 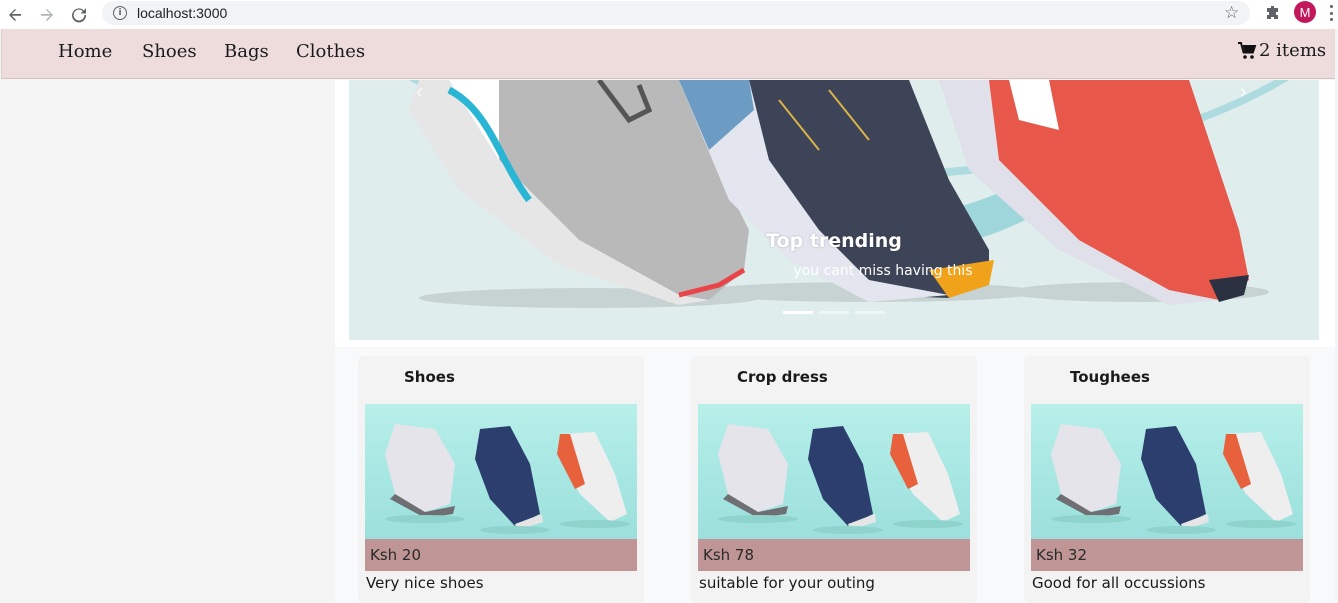 What do you see at coordinates (246, 51) in the screenshot?
I see `nav-link-bags: Bags` at bounding box center [246, 51].